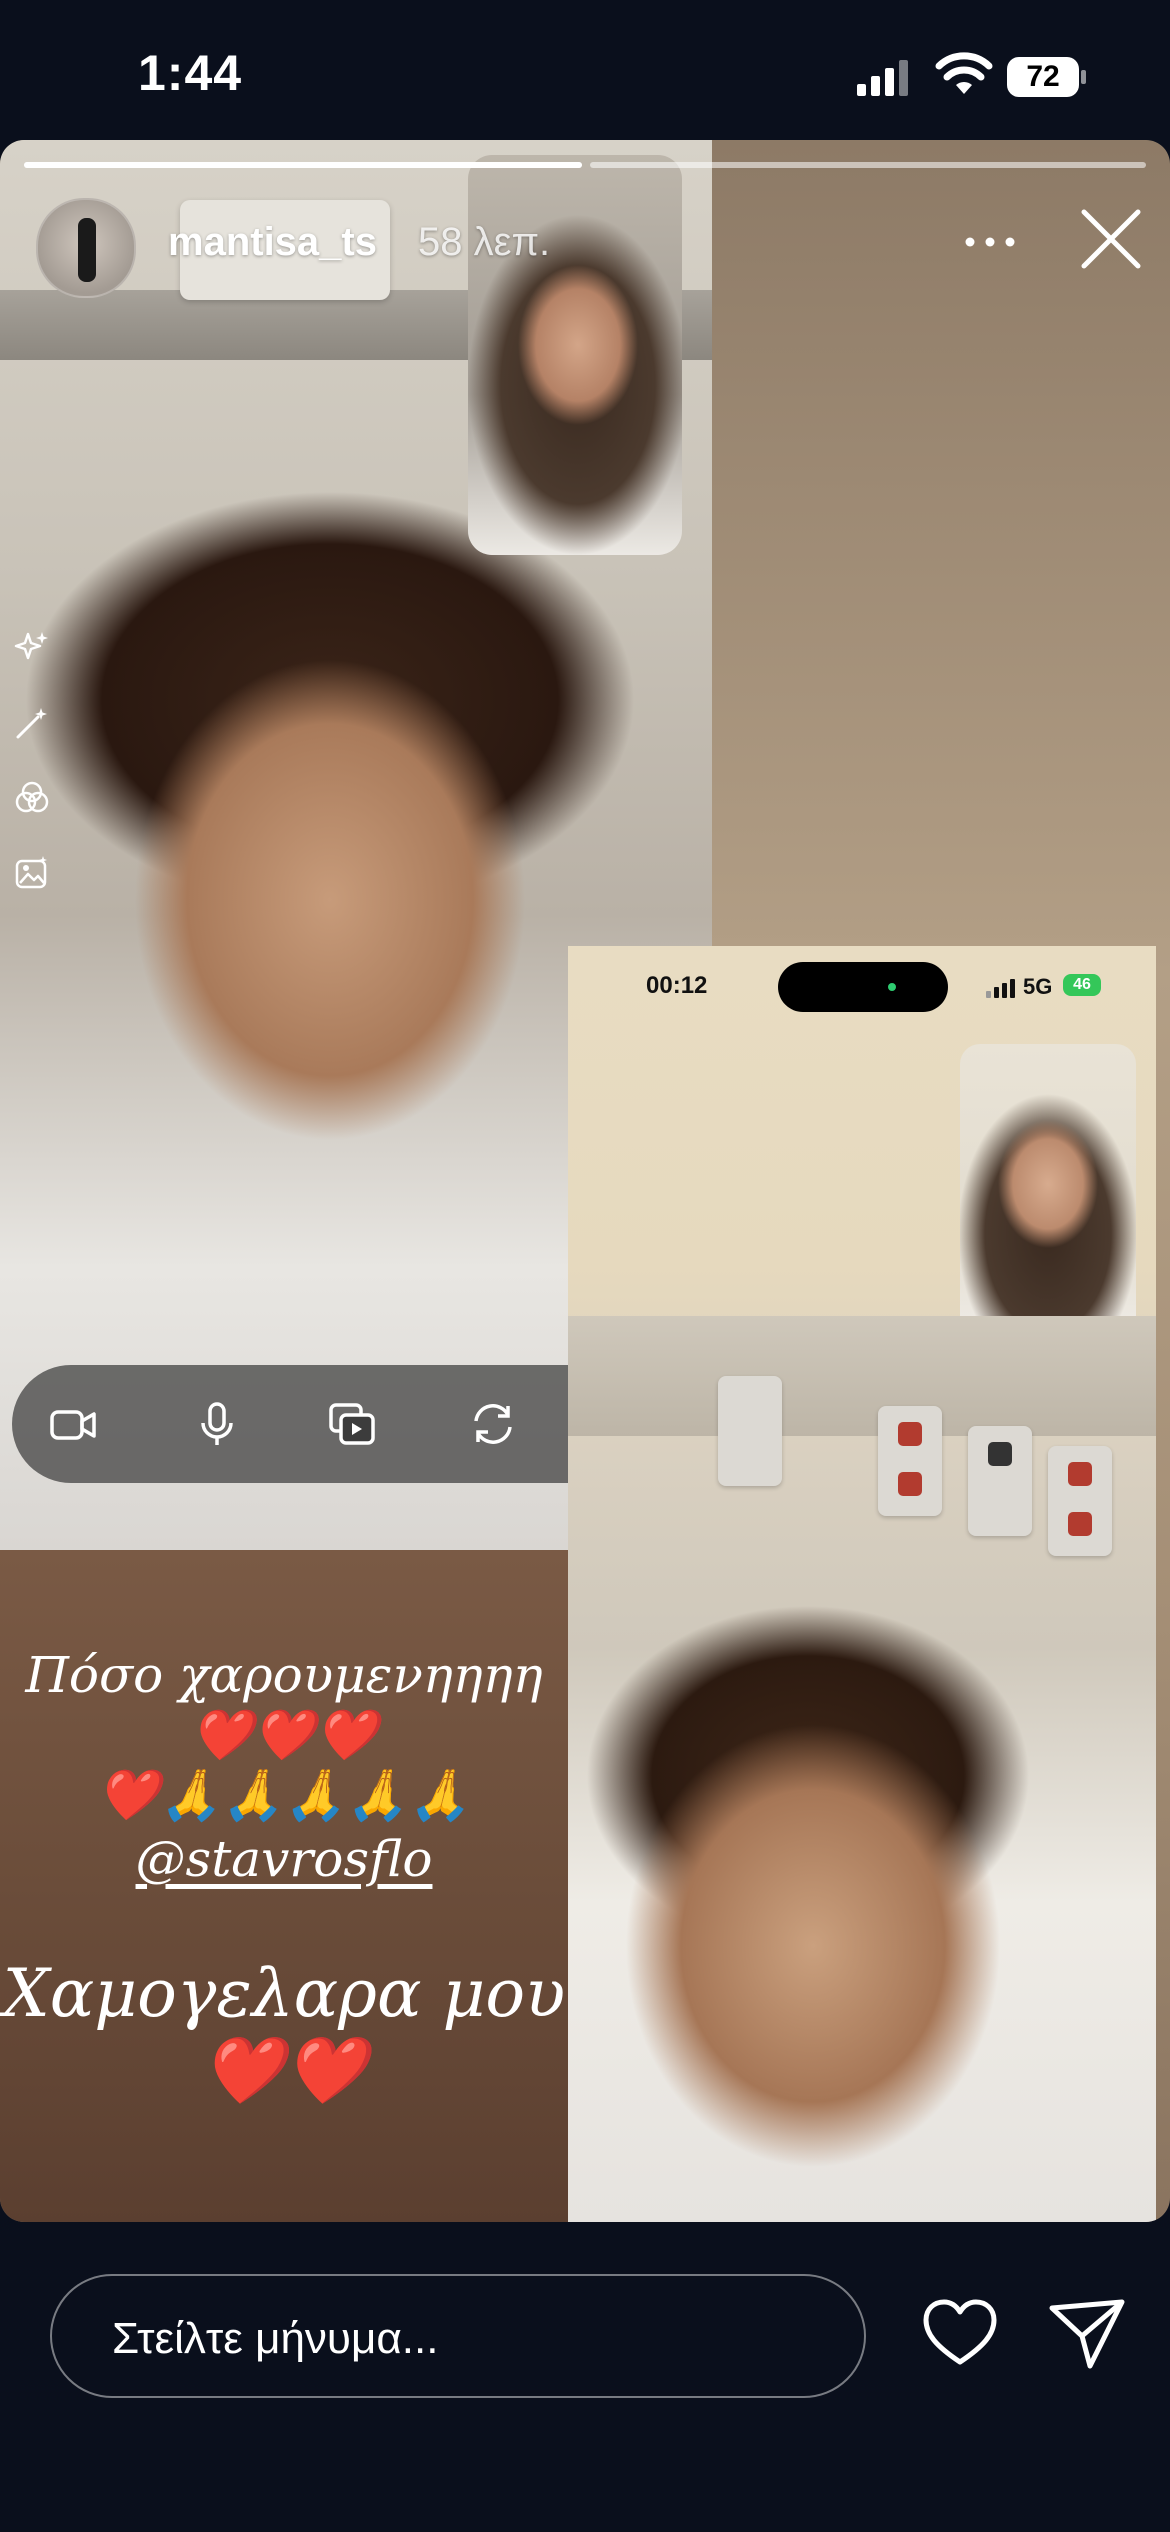  Describe the element at coordinates (585, 70) in the screenshot. I see `status-bar: 1:44 72` at that location.